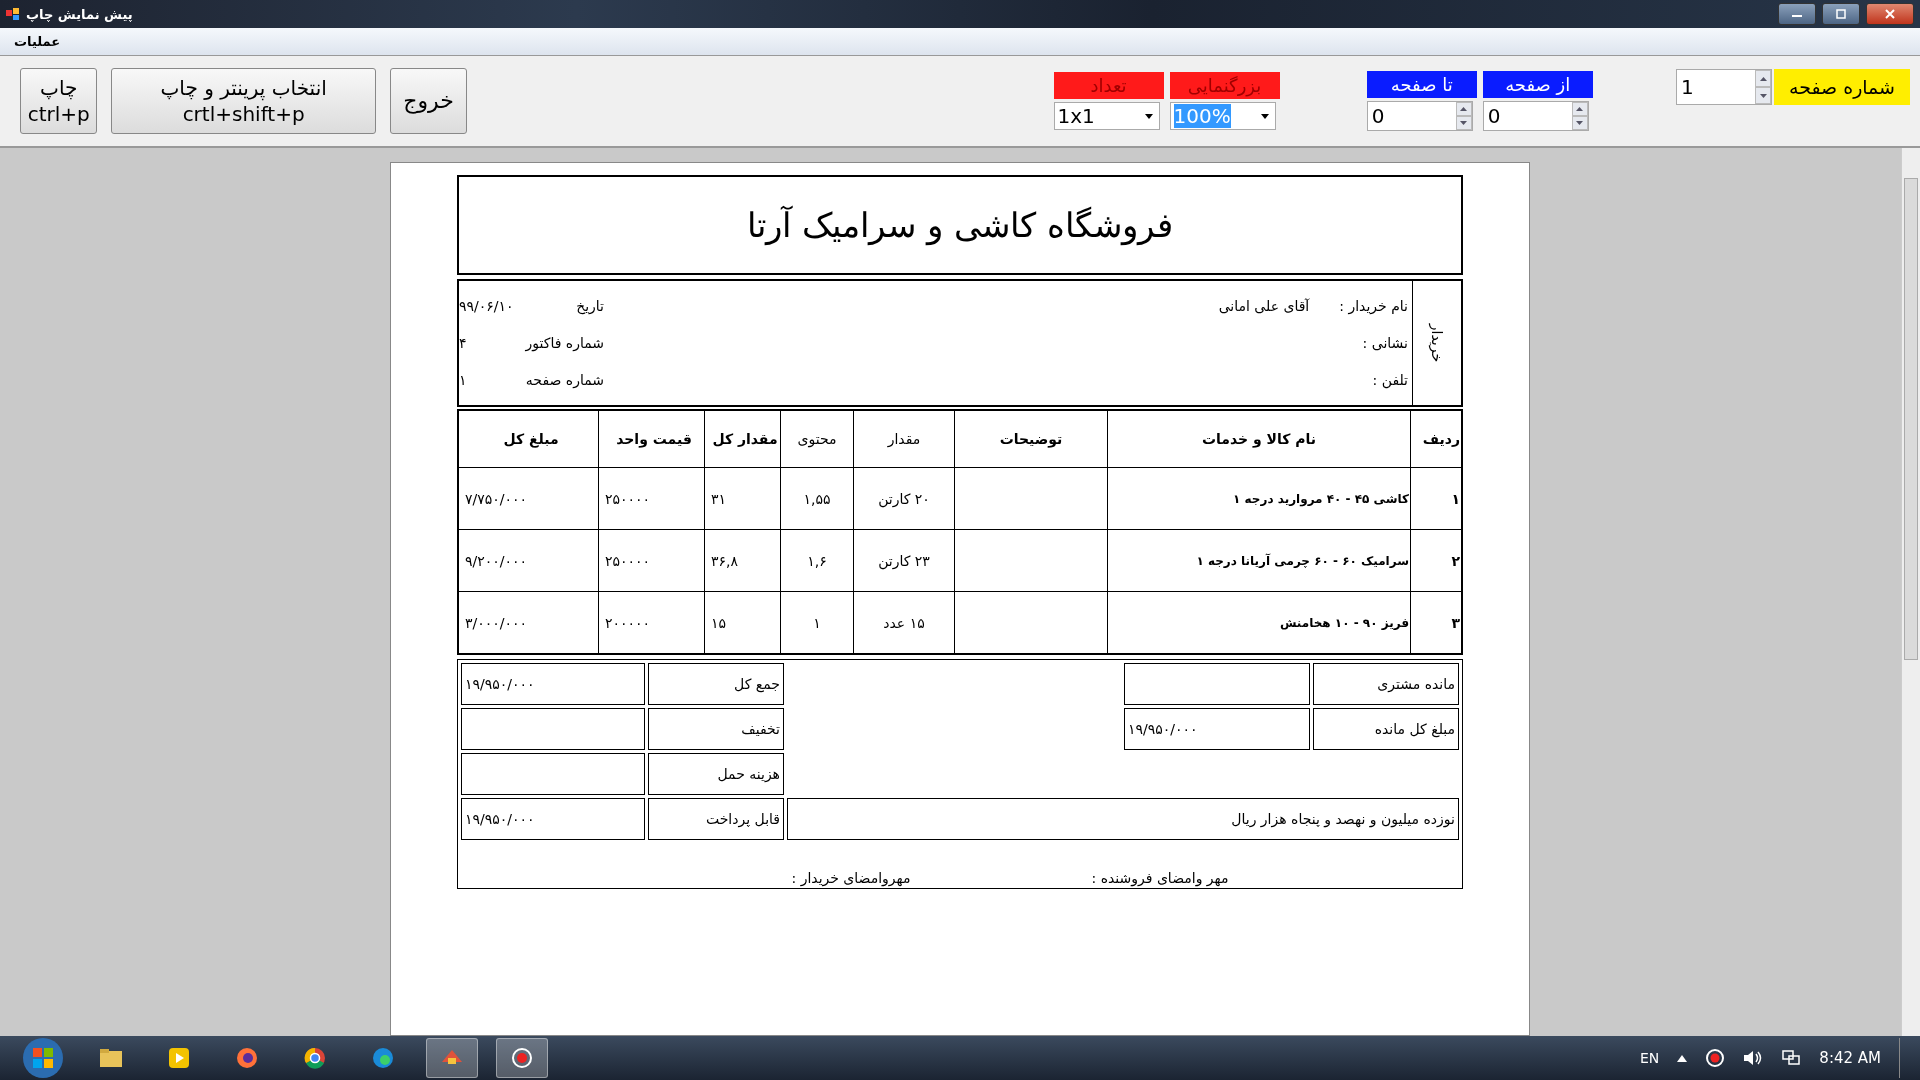  I want to click on language-indicator: EN, so click(1650, 1058).